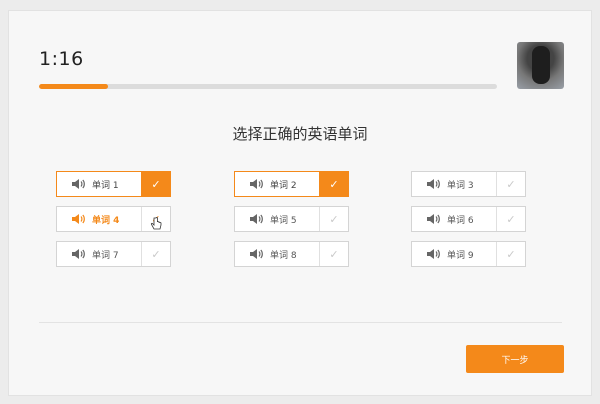  Describe the element at coordinates (105, 255) in the screenshot. I see `word-label: 单词 7` at that location.